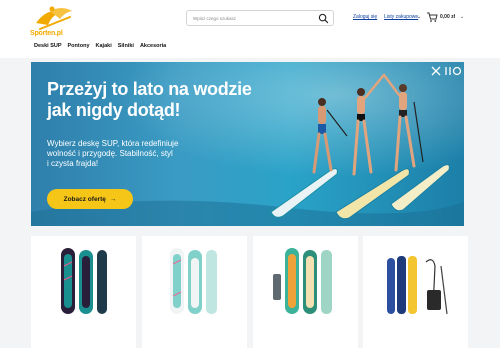 The image size is (500, 348). Describe the element at coordinates (323, 18) in the screenshot. I see `search-icon` at that location.